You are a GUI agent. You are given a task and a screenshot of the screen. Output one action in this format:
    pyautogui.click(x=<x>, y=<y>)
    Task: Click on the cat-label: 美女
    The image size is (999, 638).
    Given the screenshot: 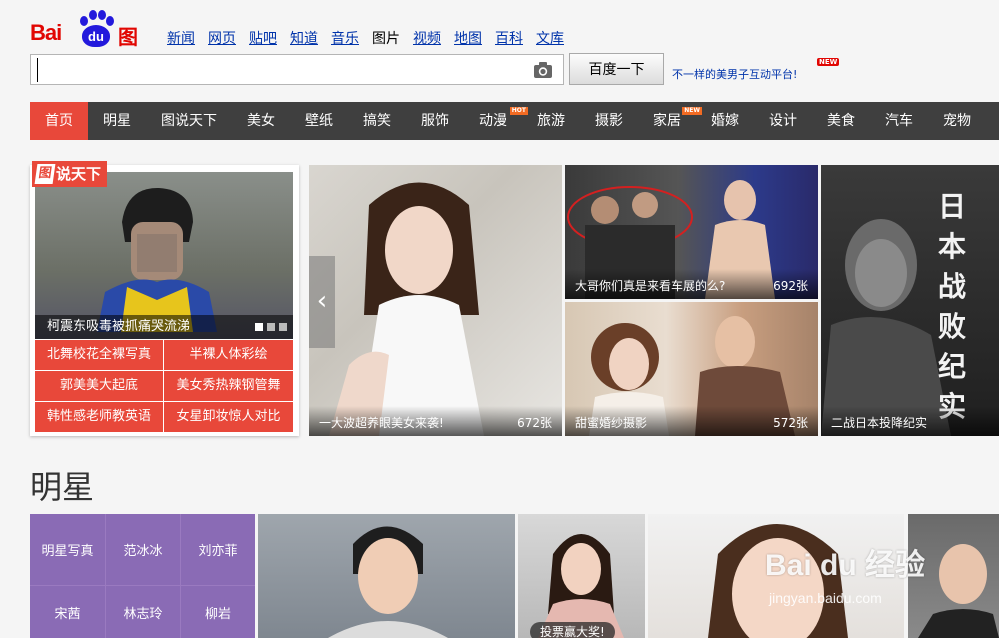 What is the action you would take?
    pyautogui.click(x=261, y=121)
    